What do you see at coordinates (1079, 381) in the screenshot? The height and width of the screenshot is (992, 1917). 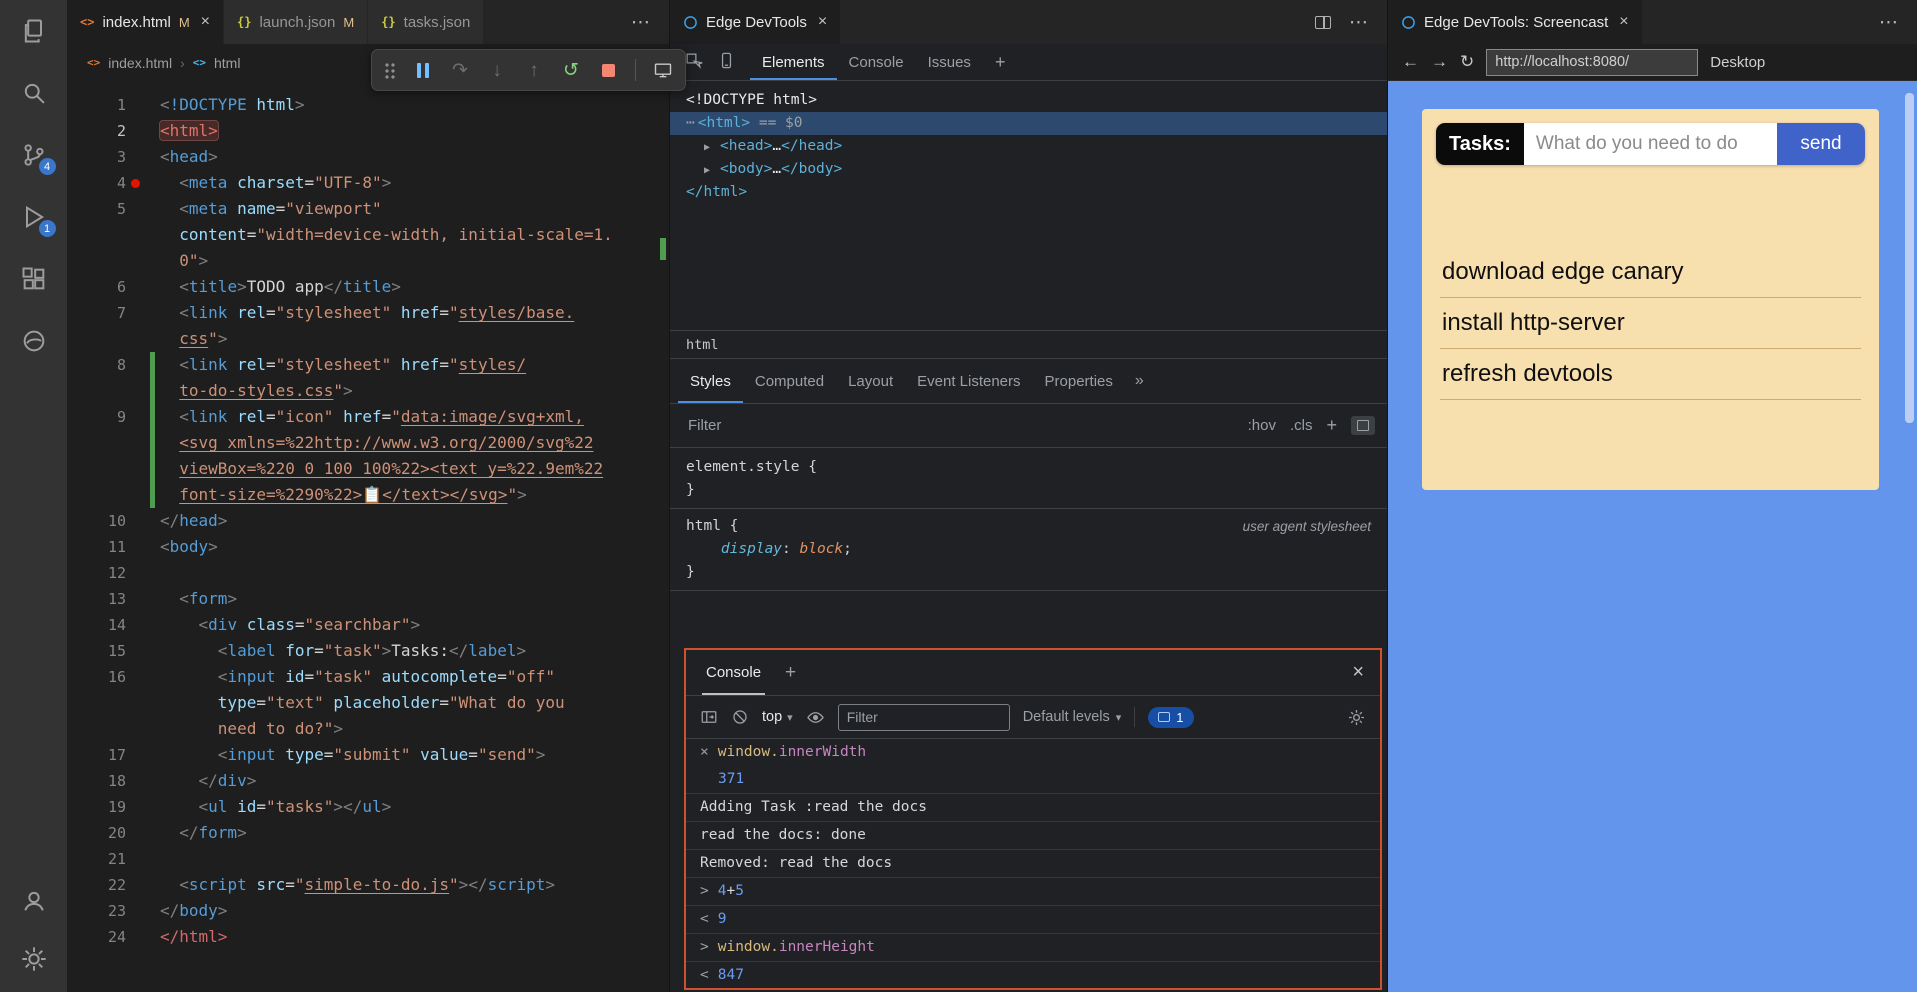 I see `tab-properties: Properties` at bounding box center [1079, 381].